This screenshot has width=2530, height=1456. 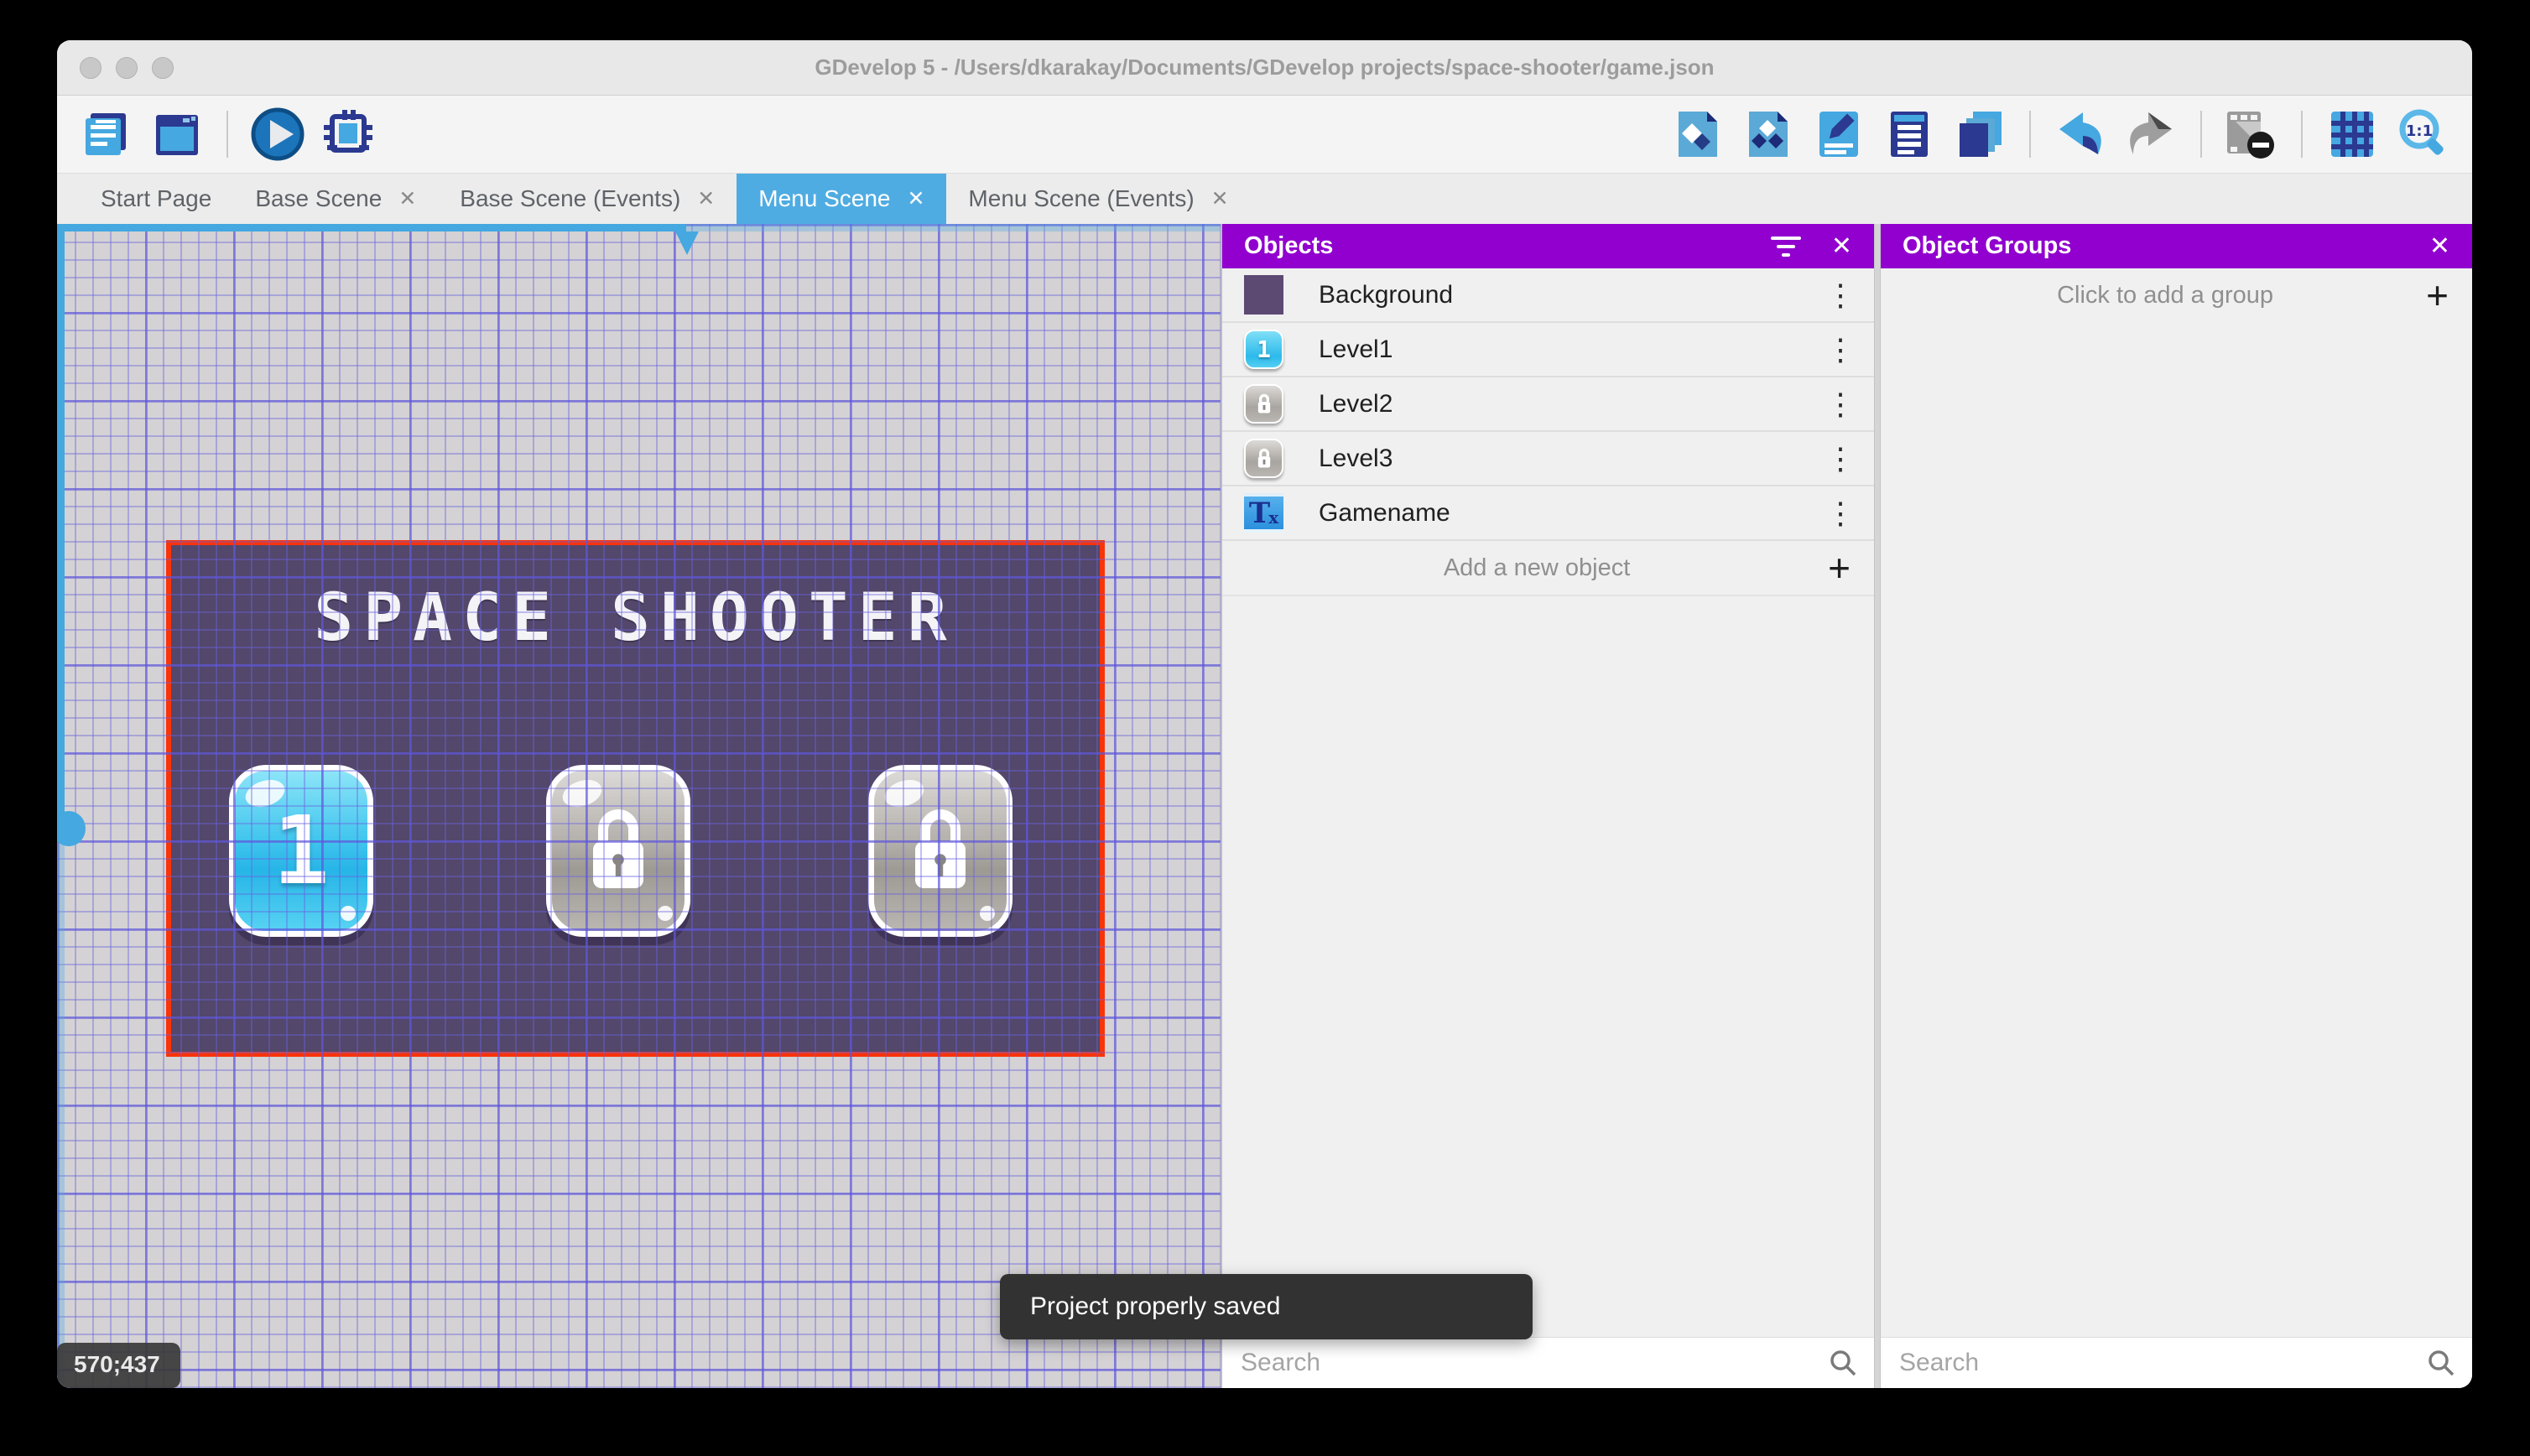 I want to click on object-row-level1: 1 Level1 ⋮, so click(x=1548, y=350).